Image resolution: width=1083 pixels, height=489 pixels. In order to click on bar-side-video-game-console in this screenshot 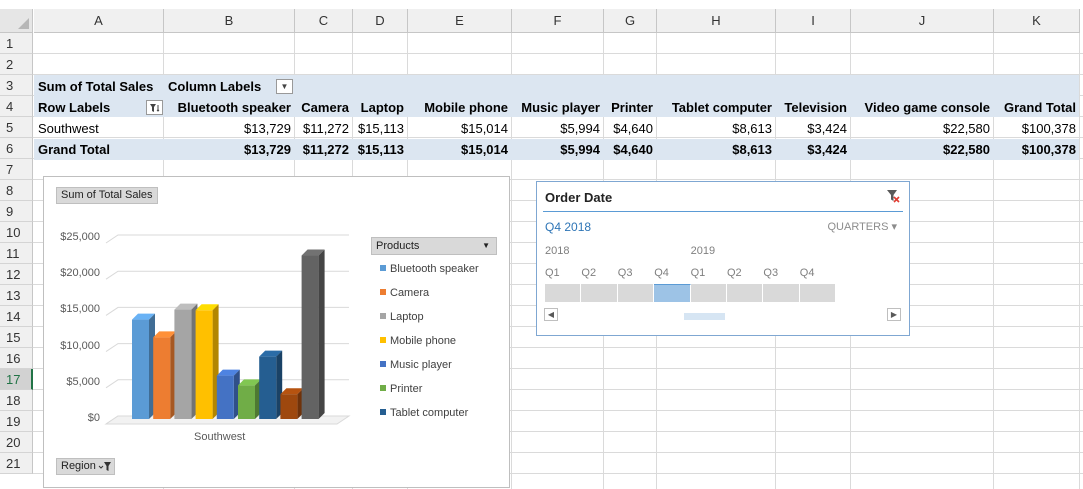, I will do `click(321, 334)`.